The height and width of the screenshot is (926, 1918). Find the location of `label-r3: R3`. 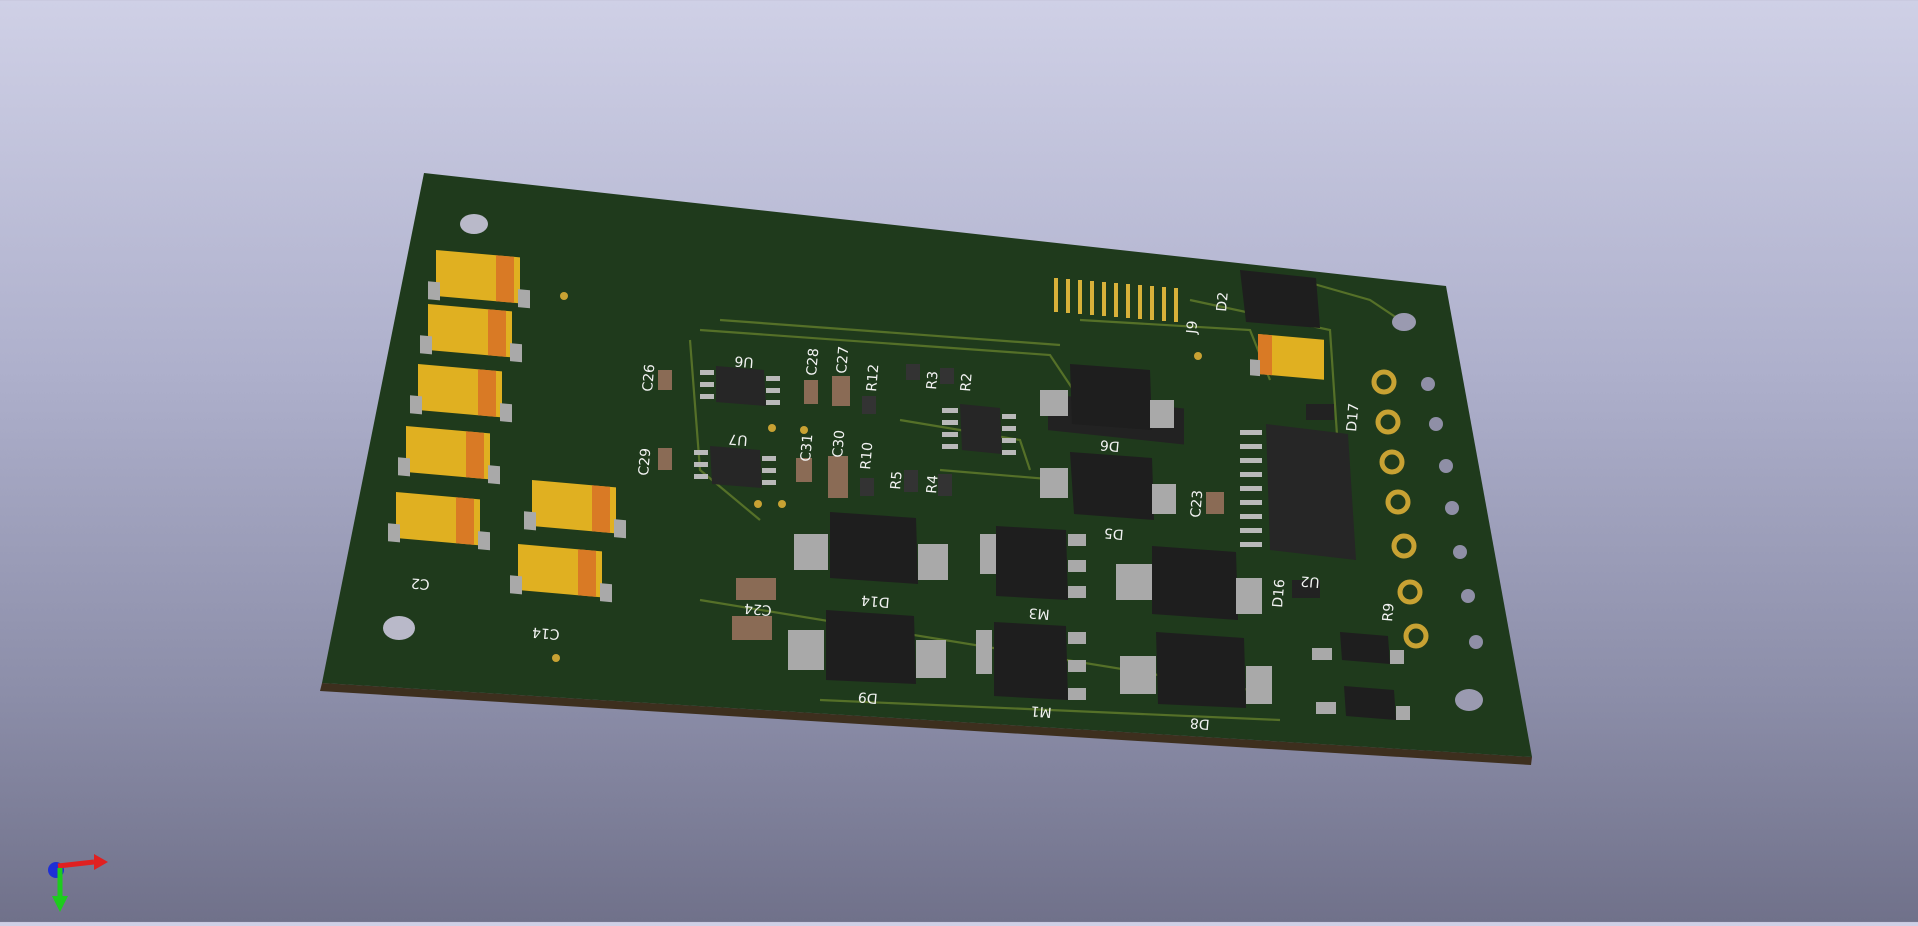

label-r3: R3 is located at coordinates (933, 380).